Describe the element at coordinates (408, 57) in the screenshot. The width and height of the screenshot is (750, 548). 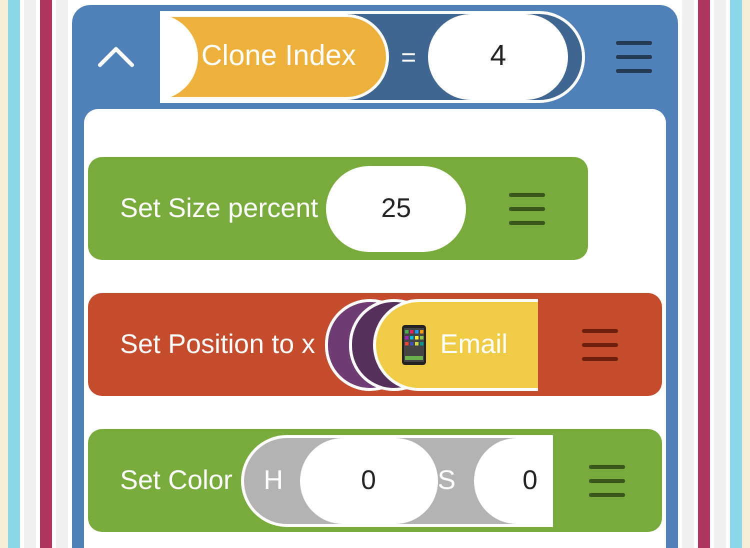
I see `operator-text: =` at that location.